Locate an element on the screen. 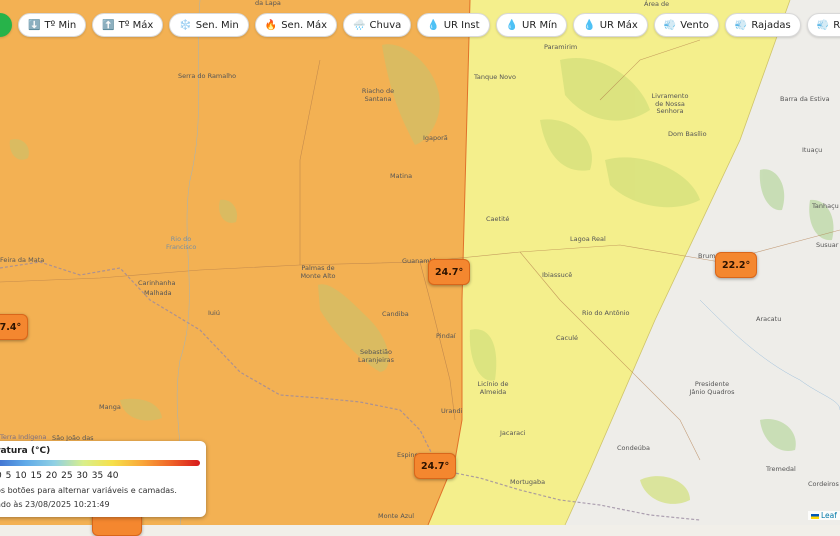 This screenshot has width=840, height=536. variable-button-label: Rajadas Max is located at coordinates (836, 25).